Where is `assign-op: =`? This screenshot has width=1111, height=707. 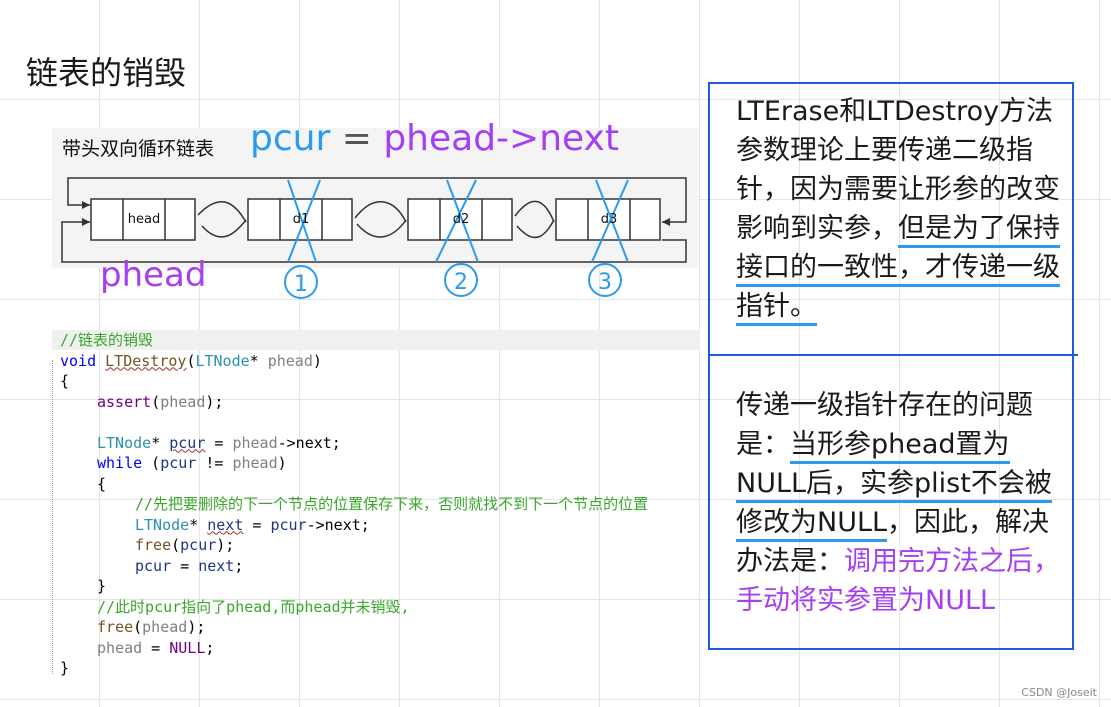 assign-op: = is located at coordinates (357, 138).